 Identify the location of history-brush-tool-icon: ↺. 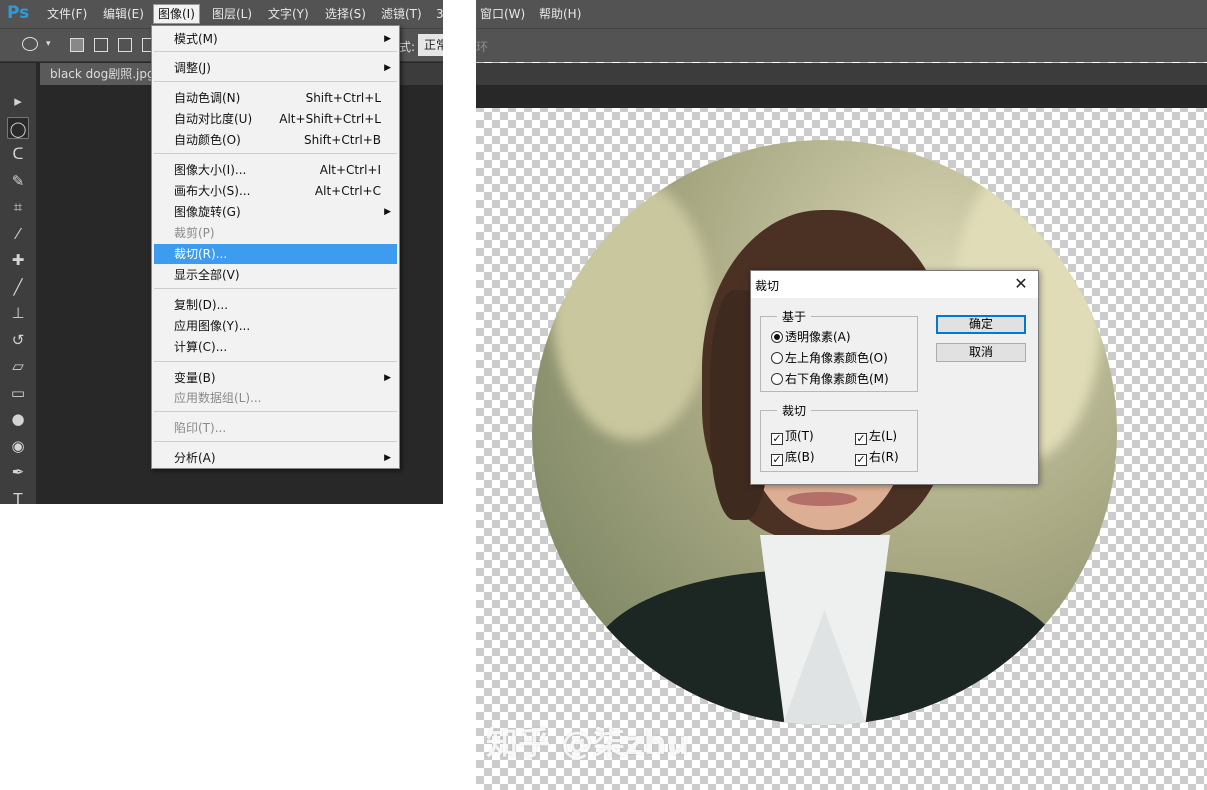
(18, 340).